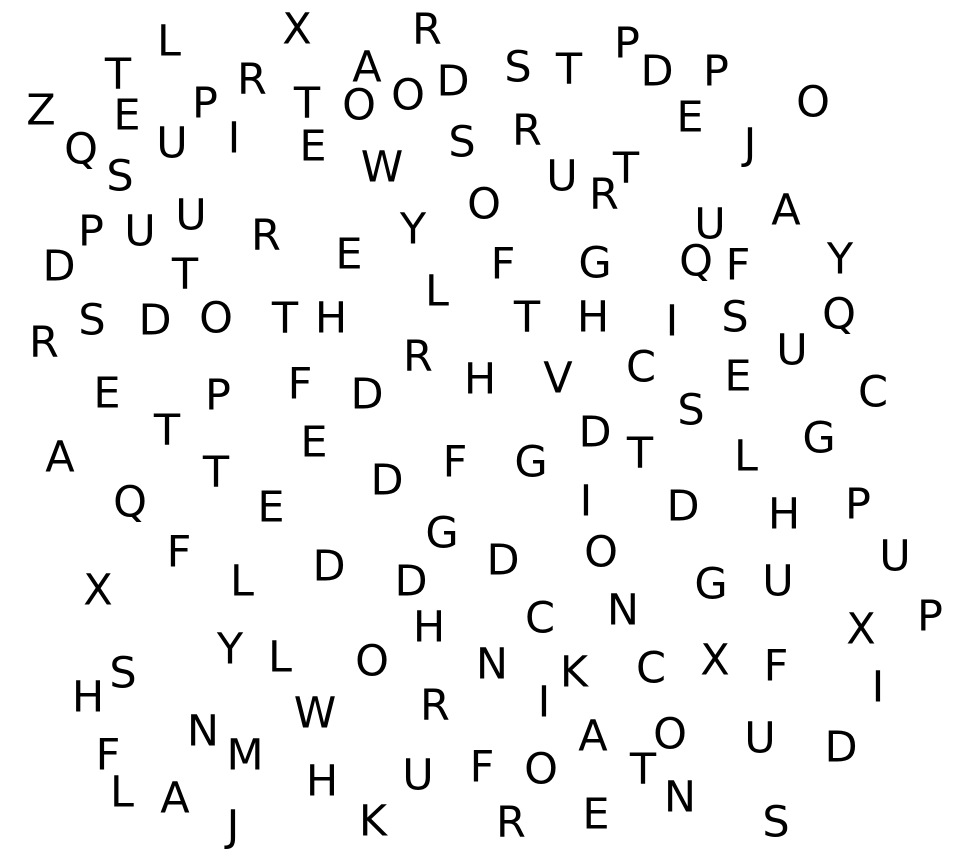 The width and height of the screenshot is (976, 857). What do you see at coordinates (558, 378) in the screenshot?
I see `letter-glyph: V` at bounding box center [558, 378].